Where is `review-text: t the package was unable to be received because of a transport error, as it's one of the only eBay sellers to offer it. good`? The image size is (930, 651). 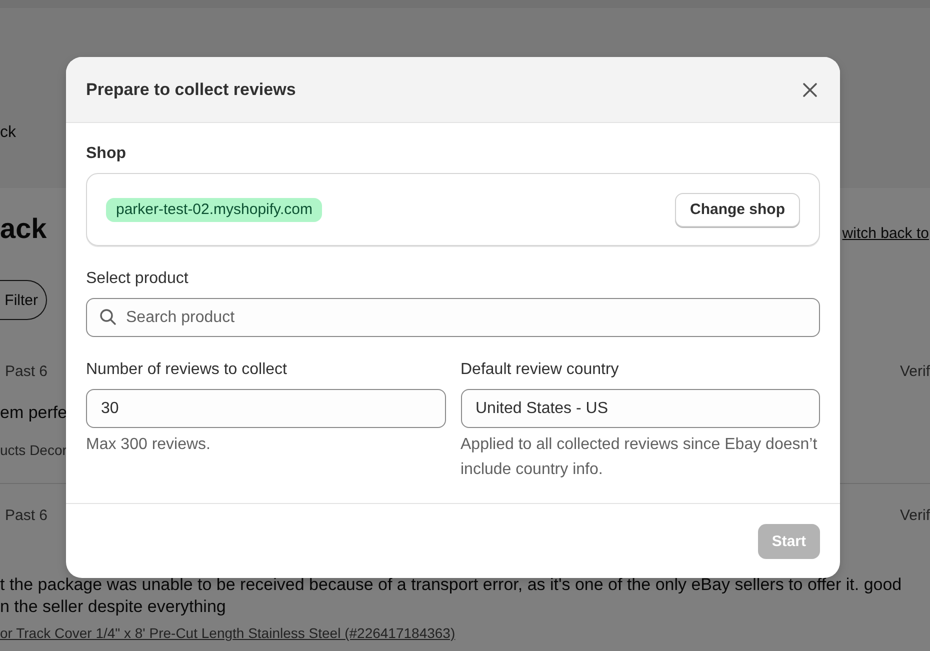
review-text: t the package was unable to be received because of a transport error, as it's one of the only eBay sellers to offer it. good is located at coordinates (451, 585).